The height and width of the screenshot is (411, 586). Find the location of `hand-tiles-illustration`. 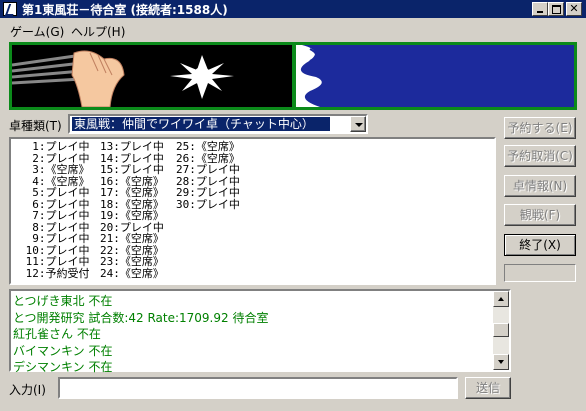

hand-tiles-illustration is located at coordinates (152, 76).